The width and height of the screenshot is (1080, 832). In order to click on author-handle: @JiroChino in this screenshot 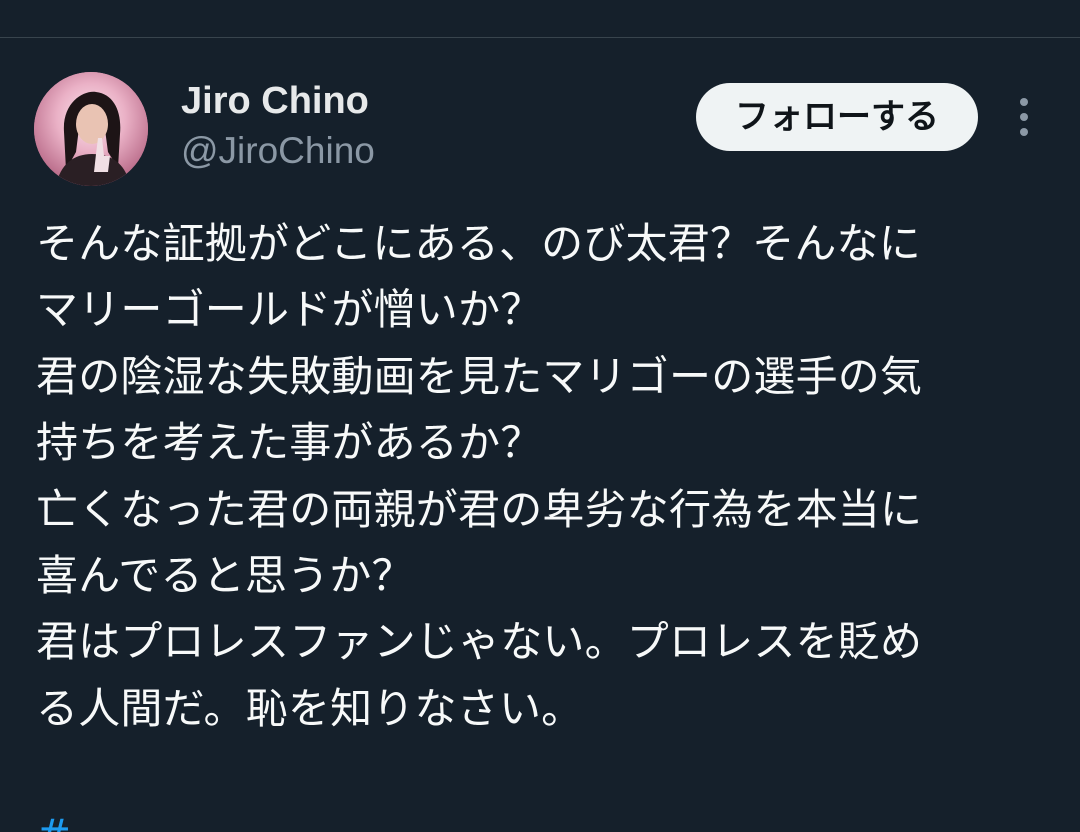, I will do `click(278, 151)`.